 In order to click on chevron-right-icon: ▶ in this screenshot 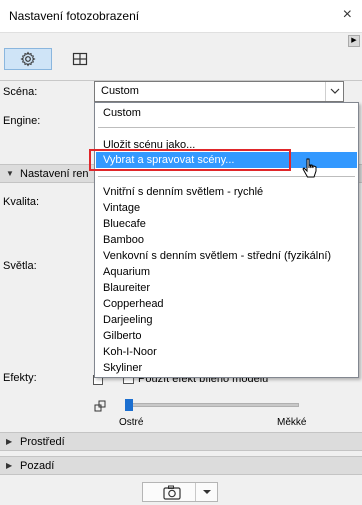, I will do `click(354, 40)`.